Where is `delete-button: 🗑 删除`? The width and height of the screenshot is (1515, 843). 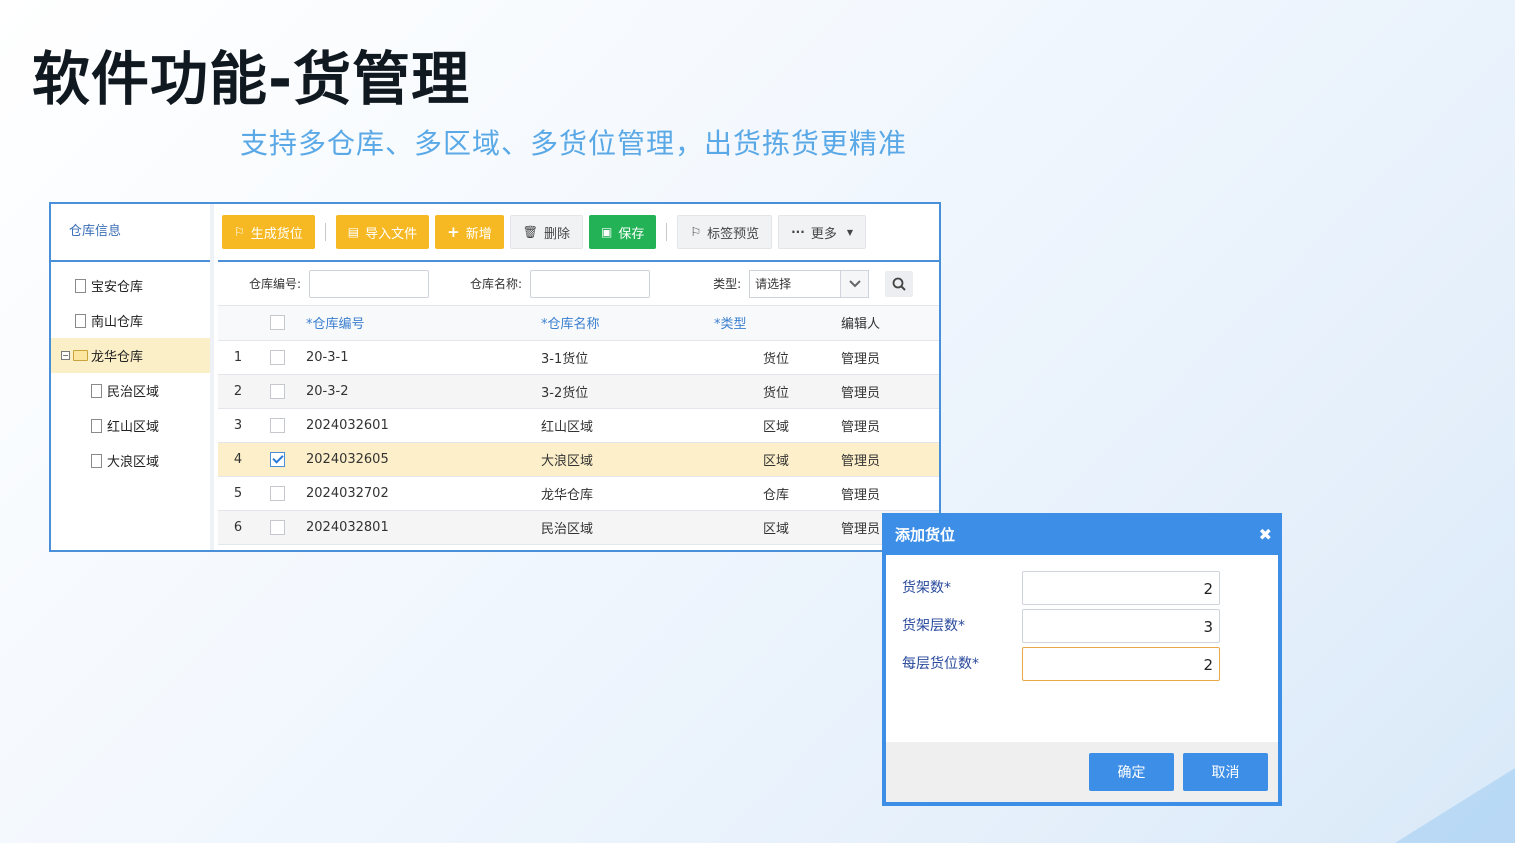 delete-button: 🗑 删除 is located at coordinates (546, 232).